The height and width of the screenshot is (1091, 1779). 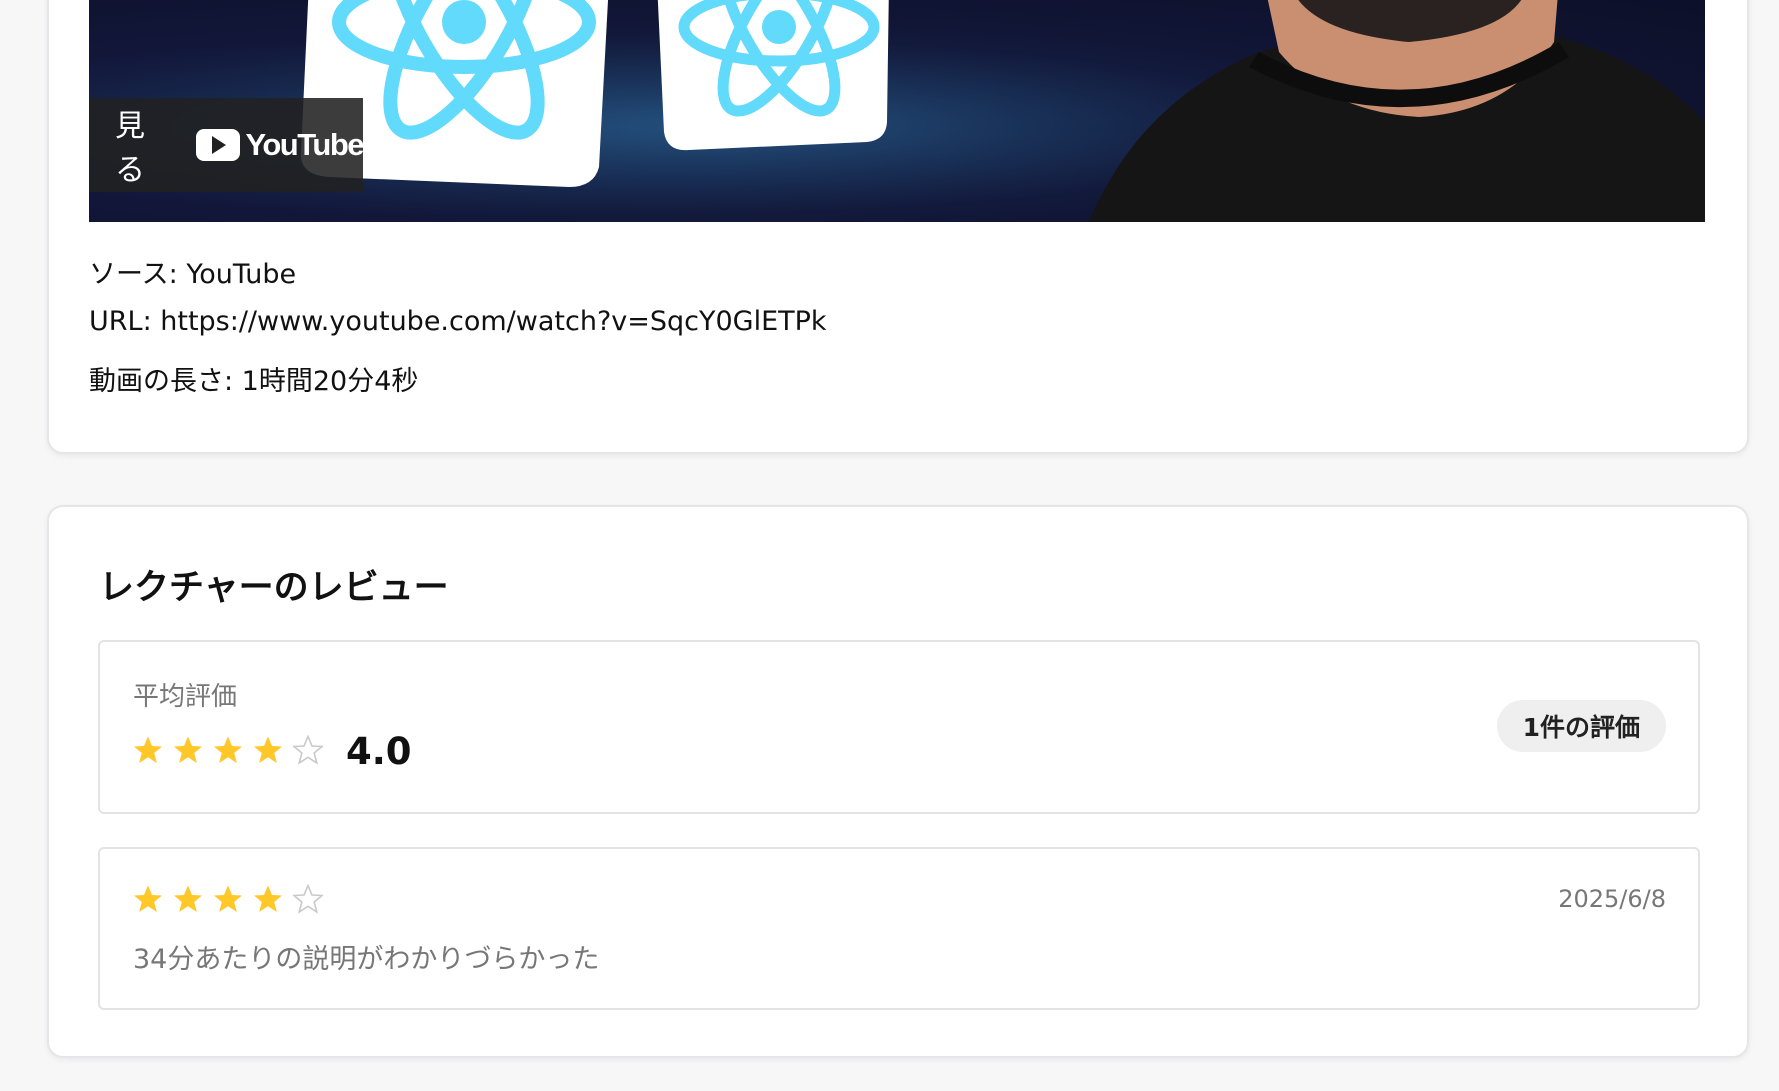 I want to click on react-logo-card-right, so click(x=773, y=75).